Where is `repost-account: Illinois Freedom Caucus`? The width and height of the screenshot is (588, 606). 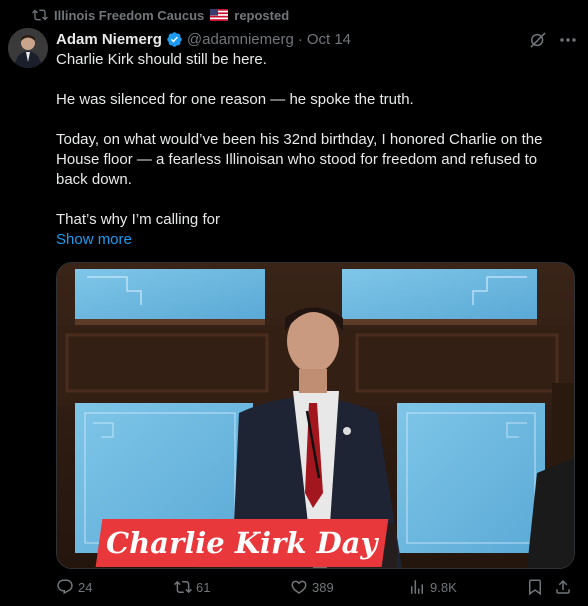
repost-account: Illinois Freedom Caucus is located at coordinates (129, 15).